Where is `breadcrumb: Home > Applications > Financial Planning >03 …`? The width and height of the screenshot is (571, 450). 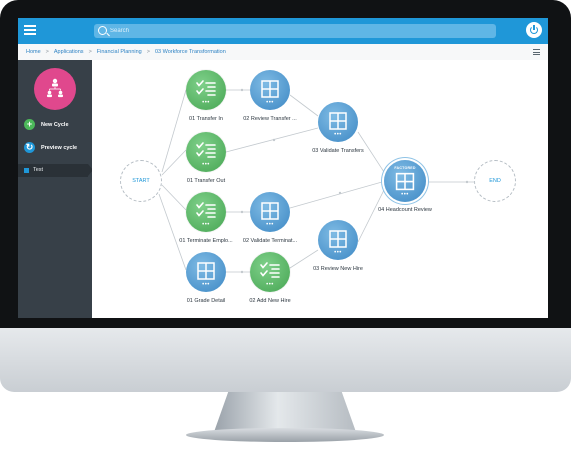 breadcrumb: Home > Applications > Financial Planning >03 … is located at coordinates (126, 52).